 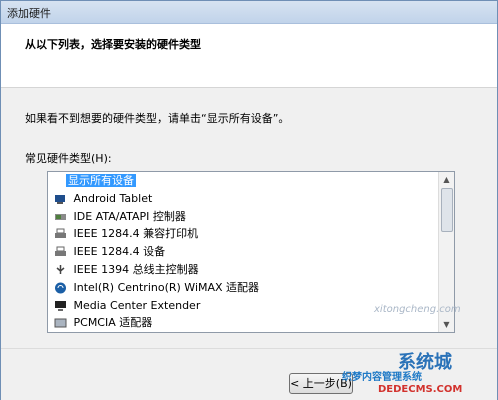 I want to click on hardware-type-label: 常见硬件类型(H):, so click(x=68, y=158).